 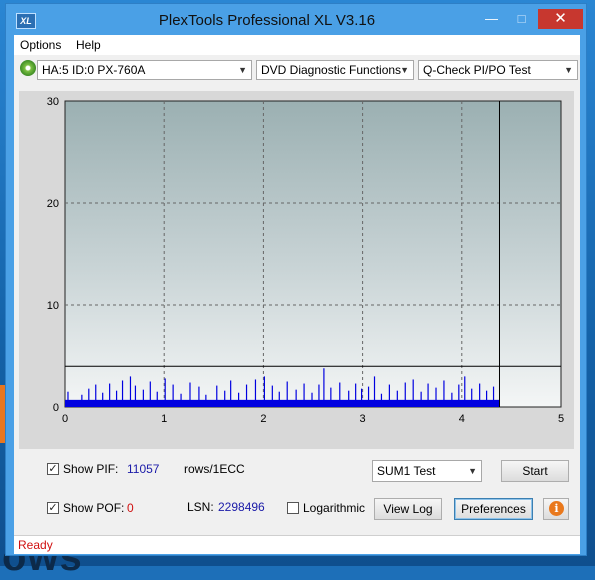 What do you see at coordinates (214, 469) in the screenshot?
I see `unit-label: rows/1ECC` at bounding box center [214, 469].